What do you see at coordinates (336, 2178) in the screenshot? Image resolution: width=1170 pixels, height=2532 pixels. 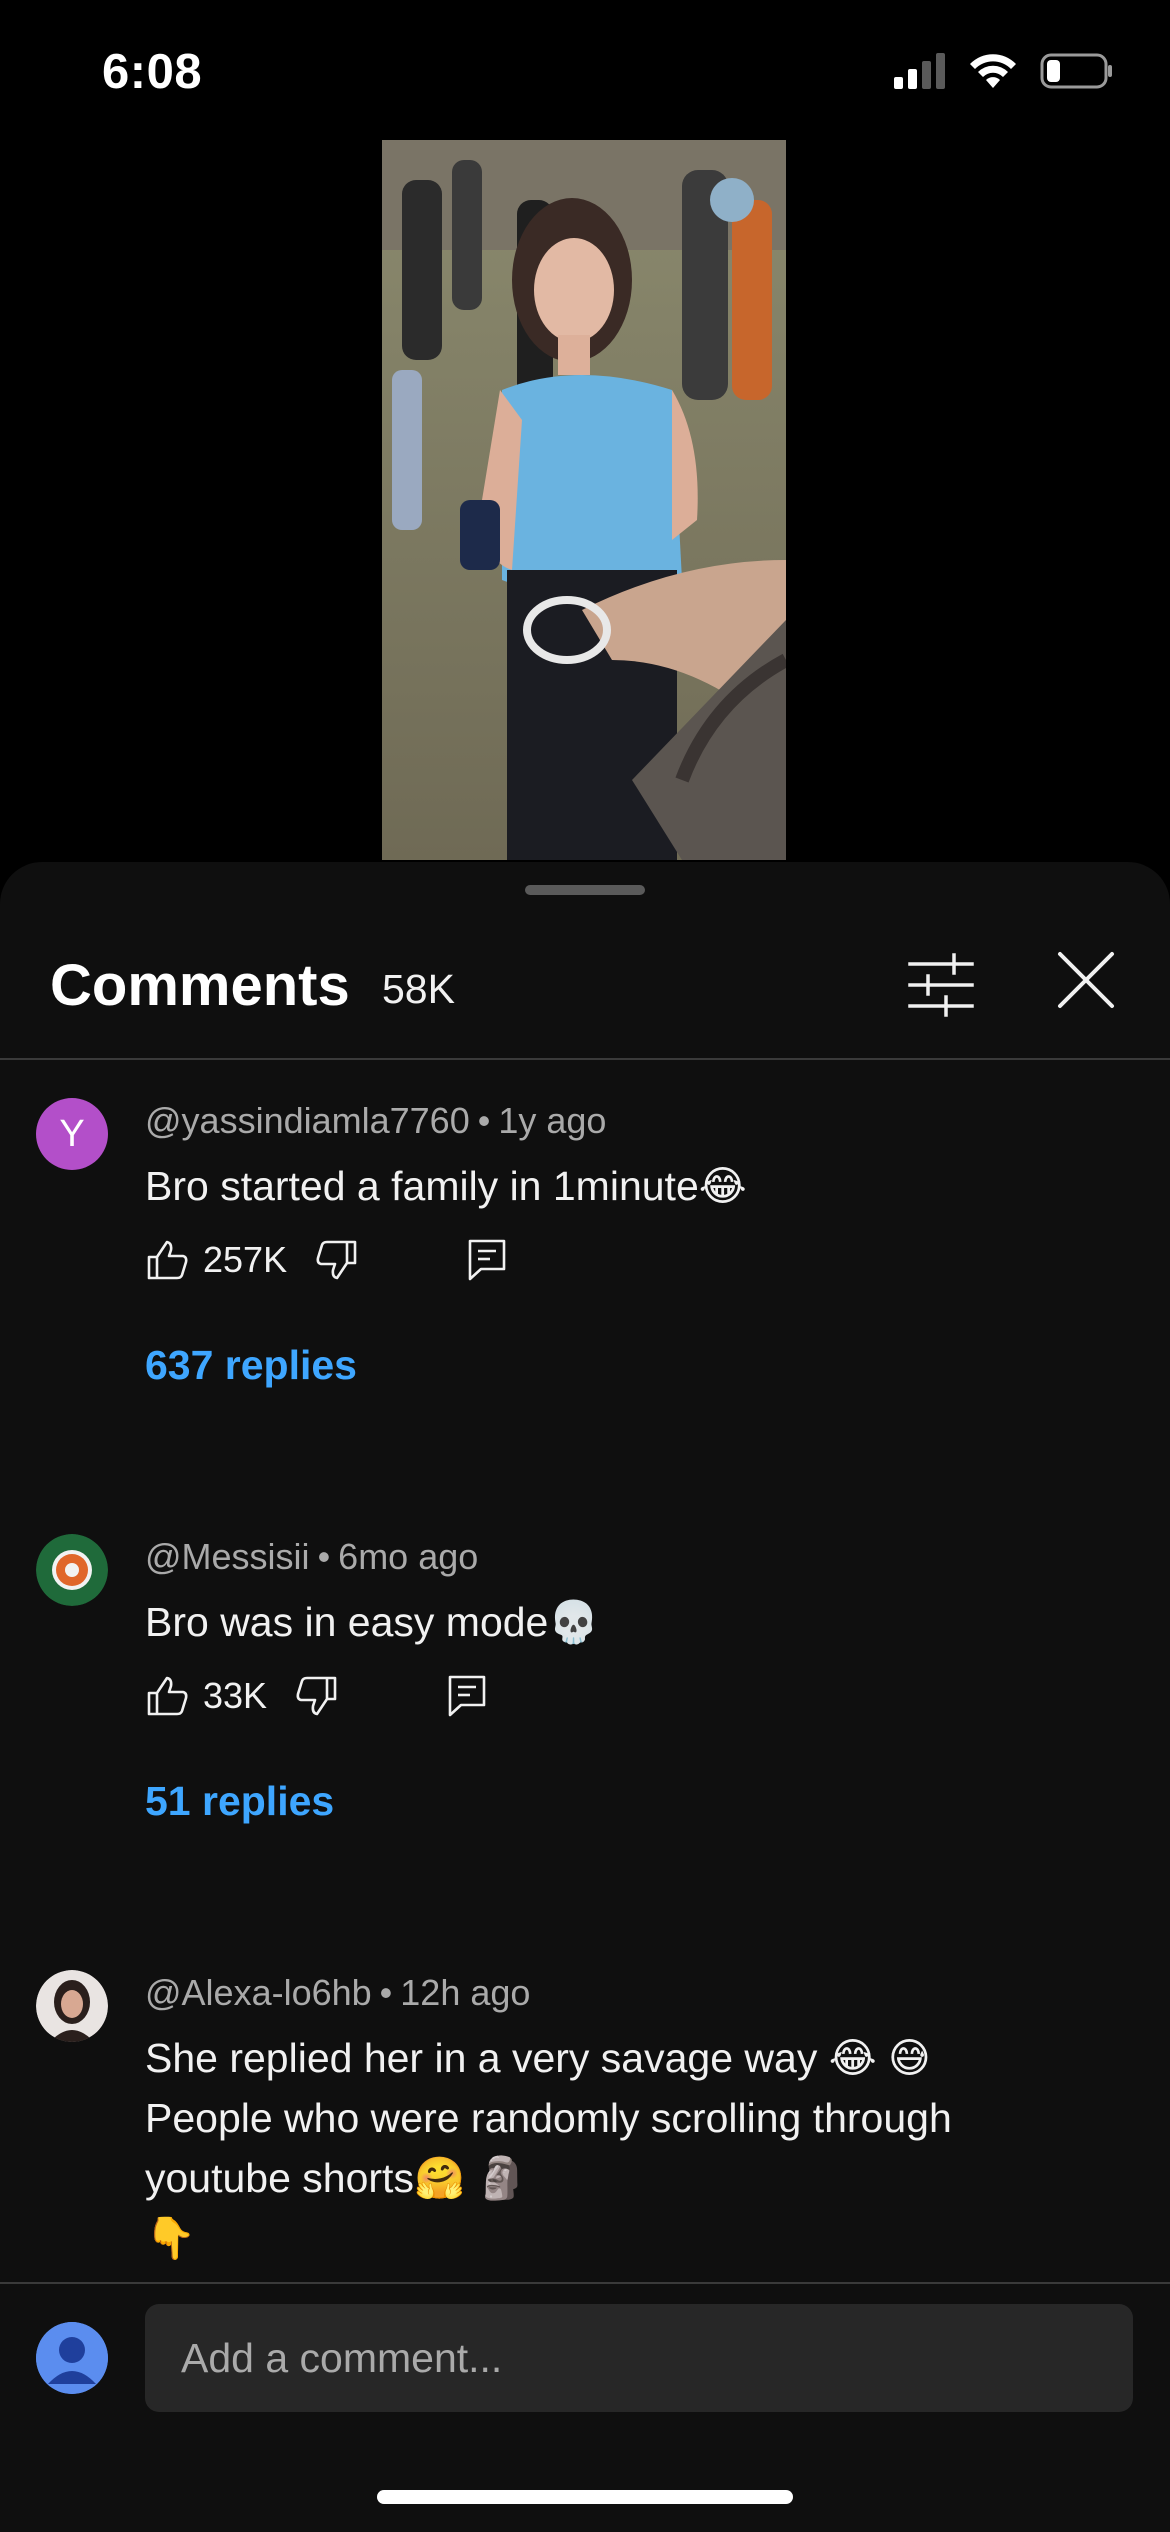 I see `comment-text-line: youtube shorts🤗 🗿` at bounding box center [336, 2178].